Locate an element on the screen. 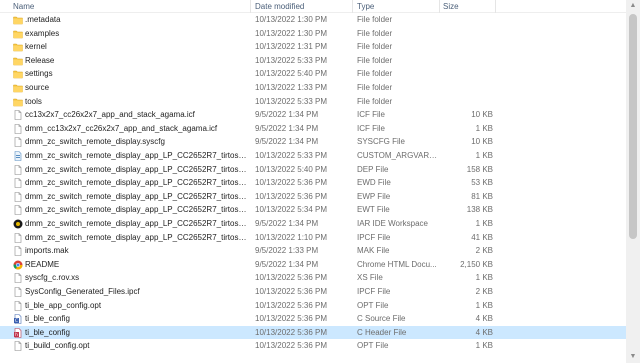 The image size is (640, 363). file-date-modified: 10/13/2022 1:33 PM is located at coordinates (291, 87).